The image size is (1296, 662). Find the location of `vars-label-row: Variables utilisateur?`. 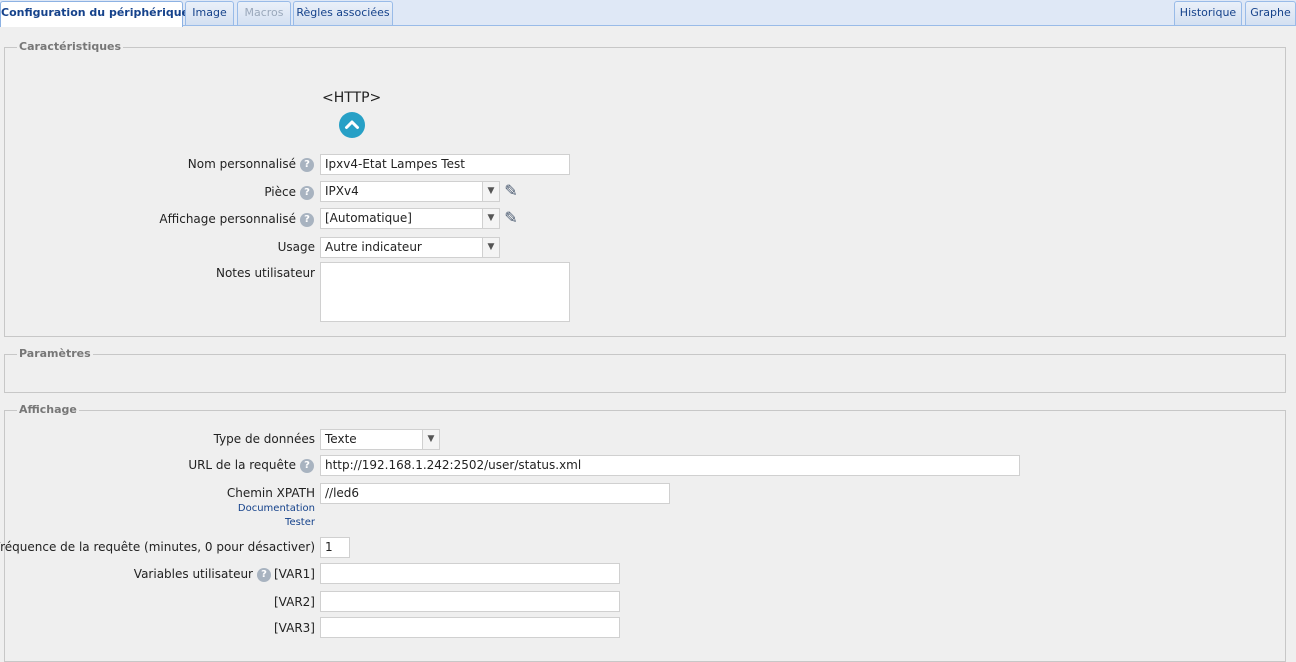

vars-label-row: Variables utilisateur? is located at coordinates (202, 574).